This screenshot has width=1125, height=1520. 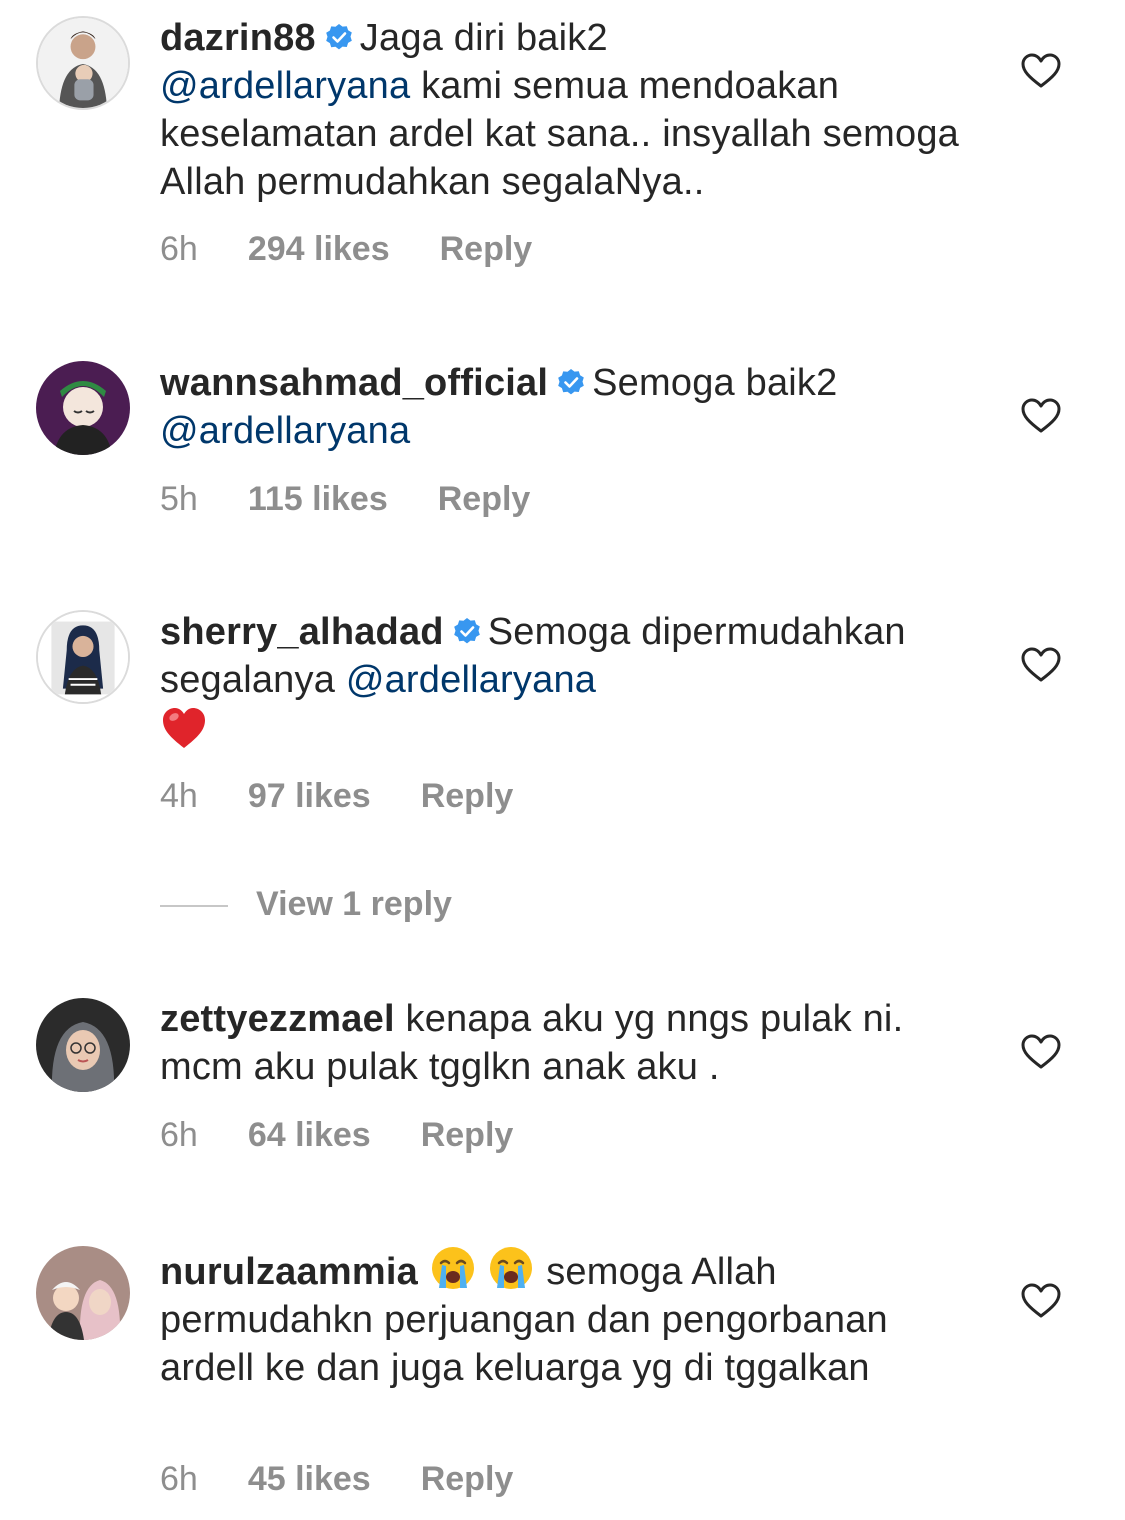 I want to click on username: zettyezzmael, so click(x=277, y=1019).